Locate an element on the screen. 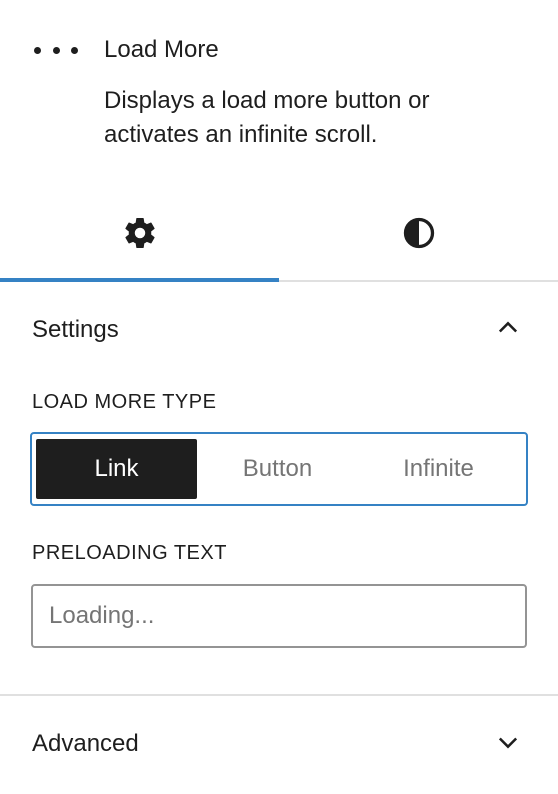  section-divider is located at coordinates (279, 695).